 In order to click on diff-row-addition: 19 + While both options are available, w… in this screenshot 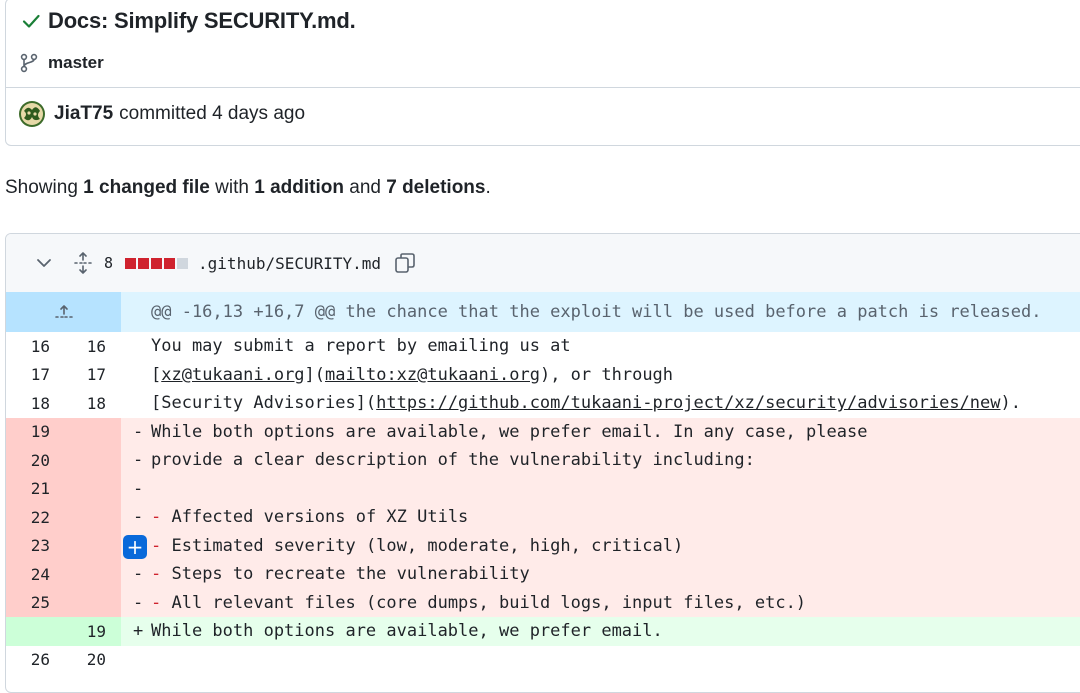, I will do `click(543, 631)`.